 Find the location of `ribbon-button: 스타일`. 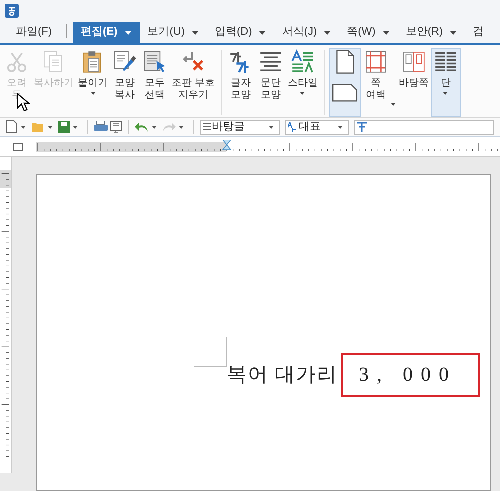

ribbon-button: 스타일 is located at coordinates (303, 82).